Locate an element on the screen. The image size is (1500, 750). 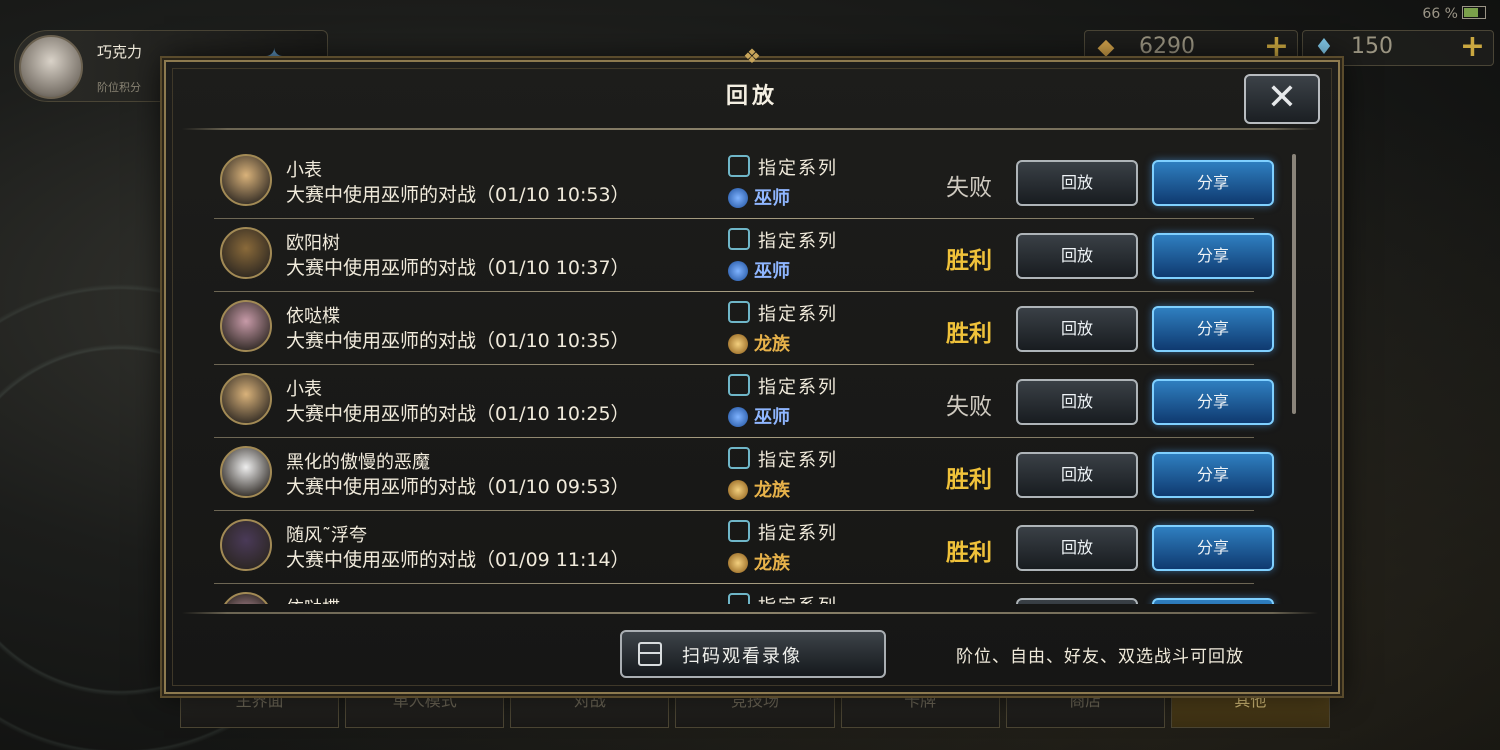
match-description: 大赛中使用巫师的对战（01/10 09:53） is located at coordinates (458, 487).